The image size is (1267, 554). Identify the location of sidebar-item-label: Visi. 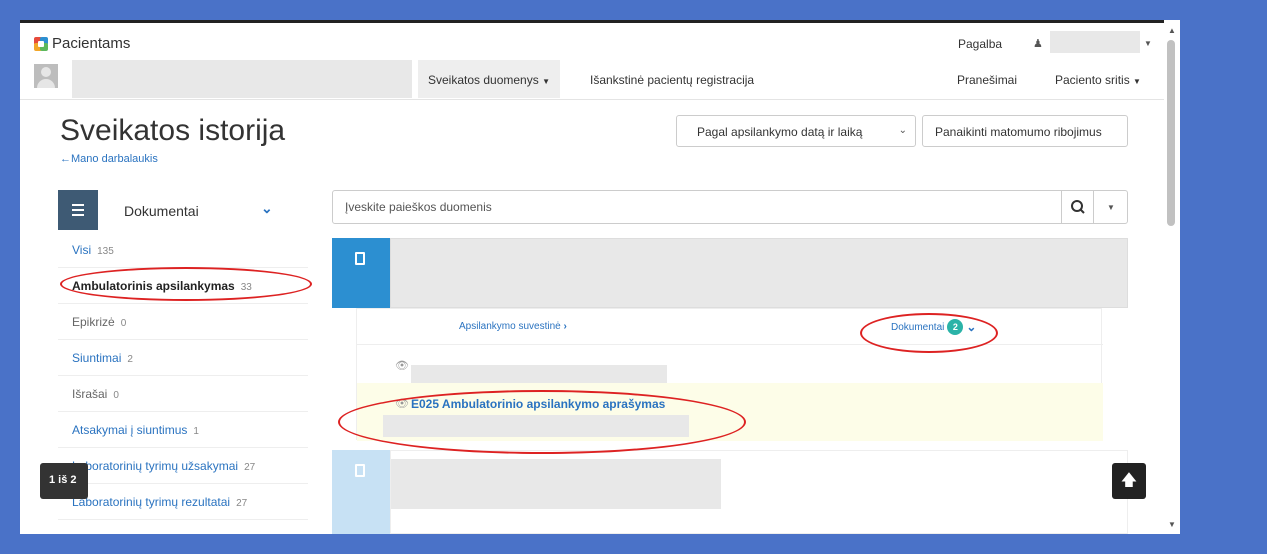
(82, 250).